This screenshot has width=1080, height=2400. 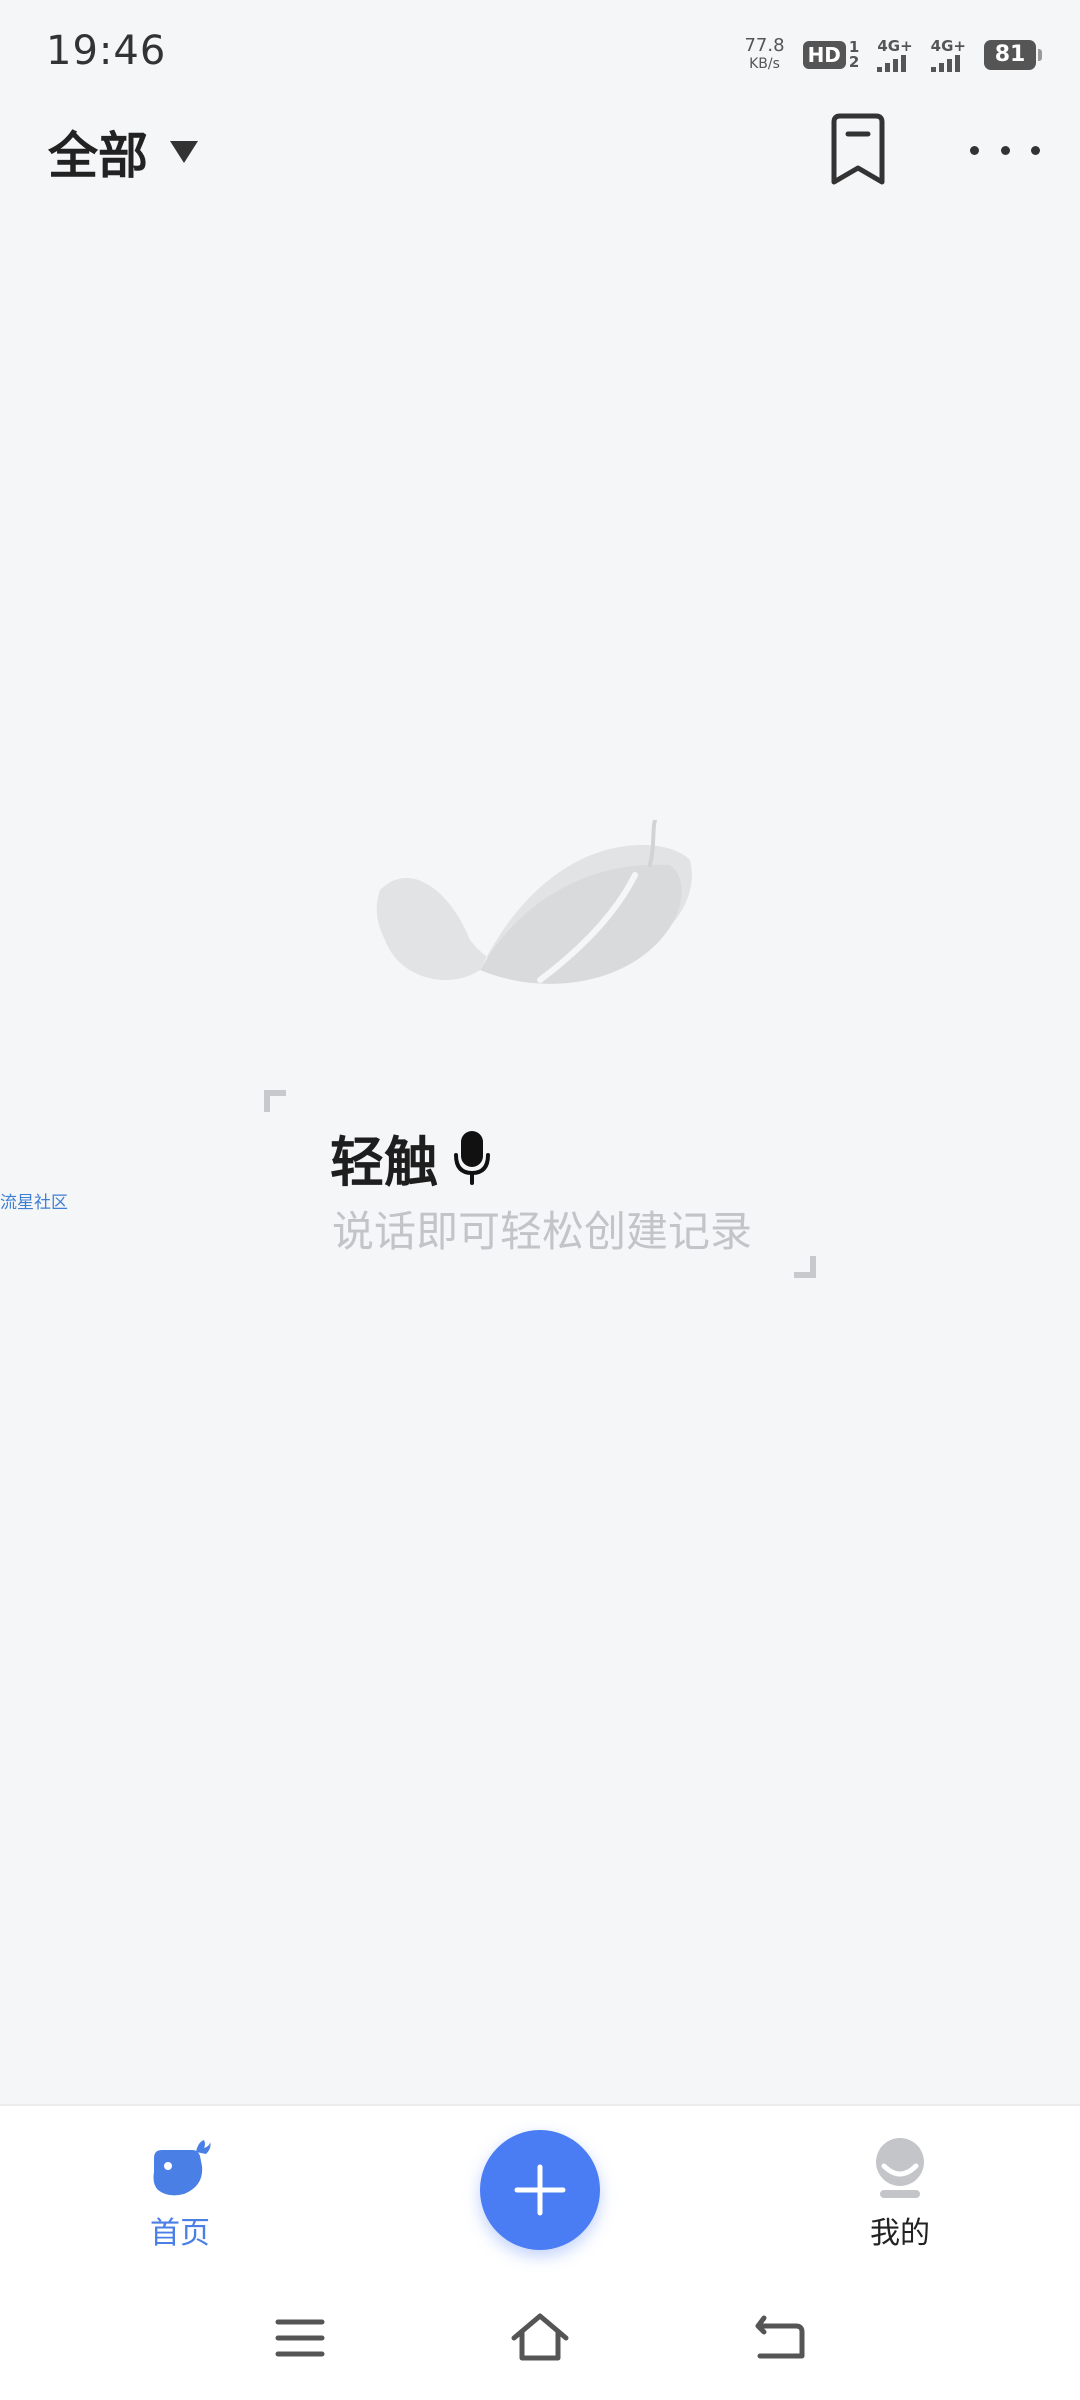 What do you see at coordinates (945, 63) in the screenshot?
I see `signal-bars-sim2` at bounding box center [945, 63].